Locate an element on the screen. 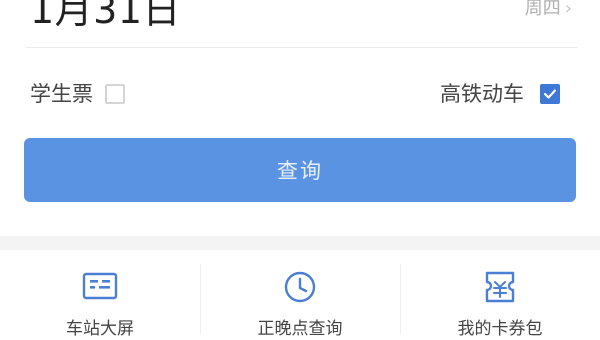 Image resolution: width=600 pixels, height=340 pixels. student-ticket-option: 学生票 is located at coordinates (77, 94).